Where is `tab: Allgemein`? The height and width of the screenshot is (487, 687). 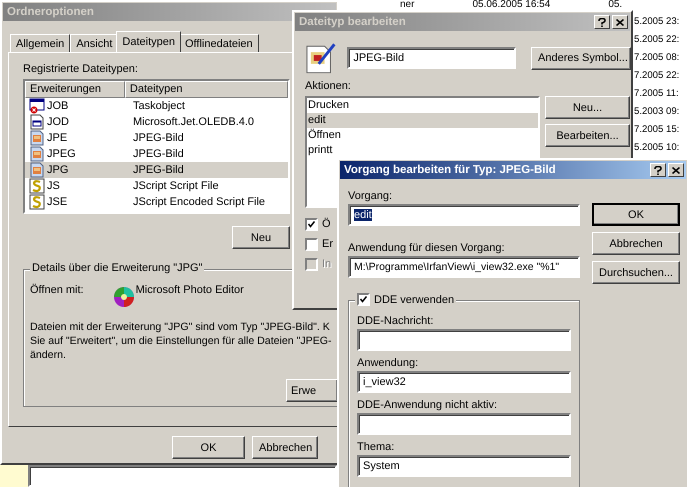
tab: Allgemein is located at coordinates (40, 43).